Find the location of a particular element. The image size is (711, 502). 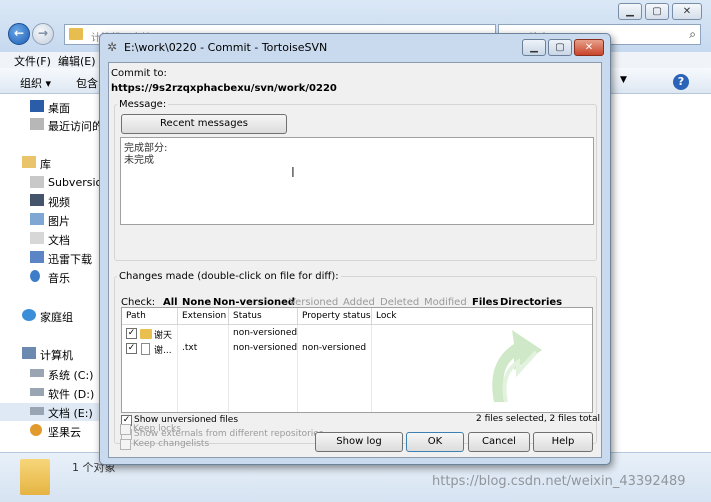

keep-locks-checkbox is located at coordinates (125, 429).